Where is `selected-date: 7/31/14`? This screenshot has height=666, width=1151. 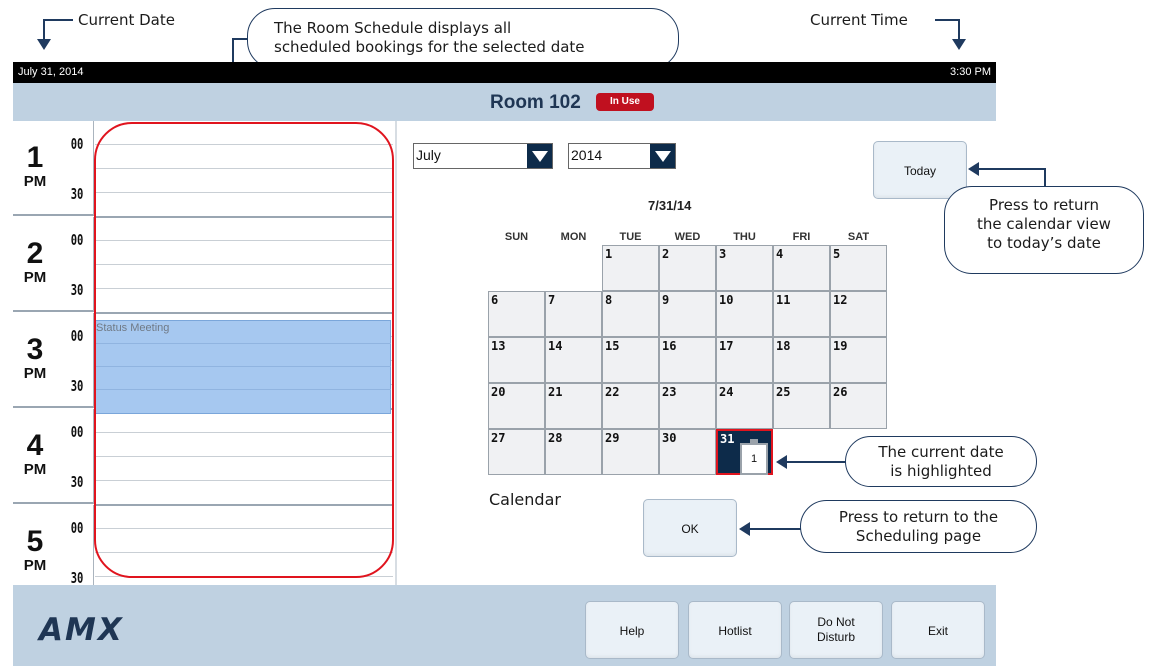 selected-date: 7/31/14 is located at coordinates (670, 205).